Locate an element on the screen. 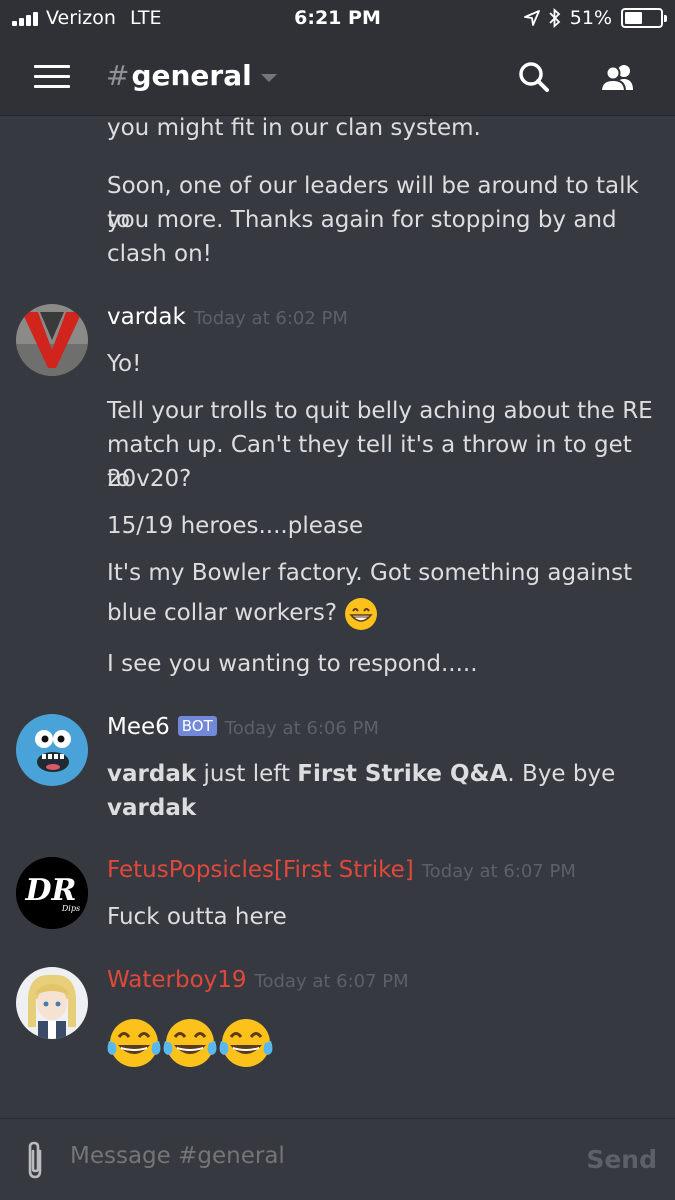  grinning-face-emoji-icon is located at coordinates (361, 613).